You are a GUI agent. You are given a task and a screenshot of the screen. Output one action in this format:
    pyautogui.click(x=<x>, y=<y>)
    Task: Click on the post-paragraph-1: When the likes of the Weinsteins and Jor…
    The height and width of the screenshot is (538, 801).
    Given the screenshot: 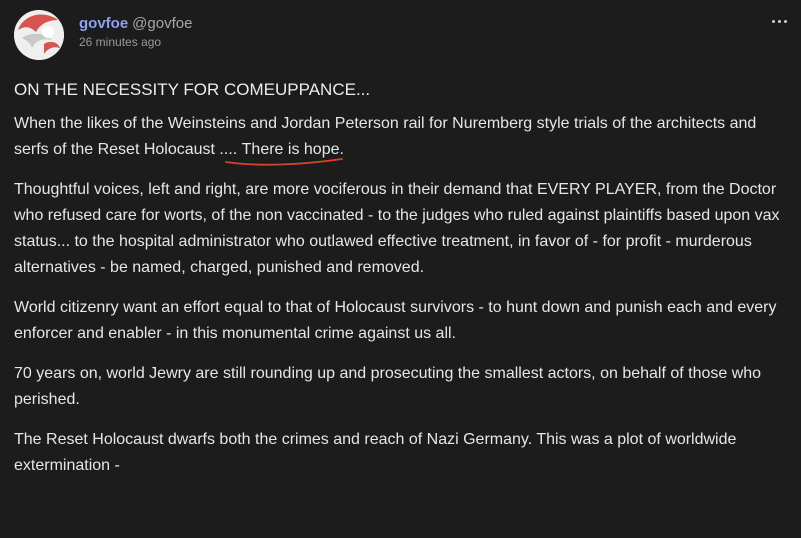 What is the action you would take?
    pyautogui.click(x=401, y=138)
    